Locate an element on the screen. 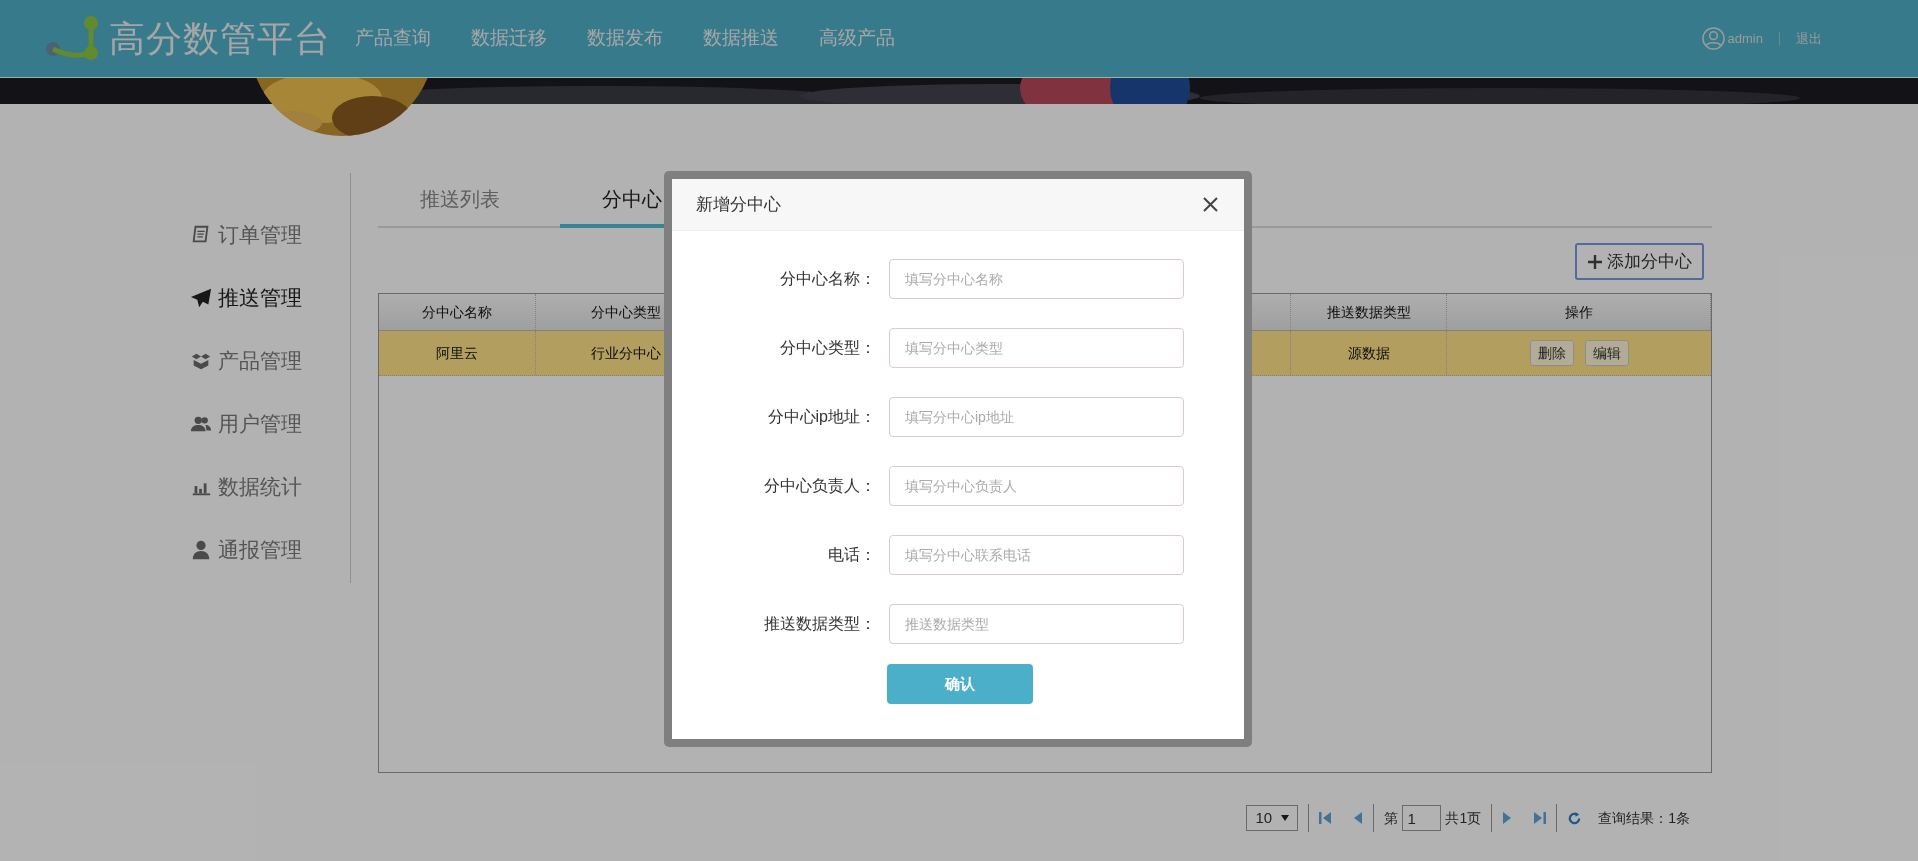  table-cell: 阿里云 is located at coordinates (457, 353).